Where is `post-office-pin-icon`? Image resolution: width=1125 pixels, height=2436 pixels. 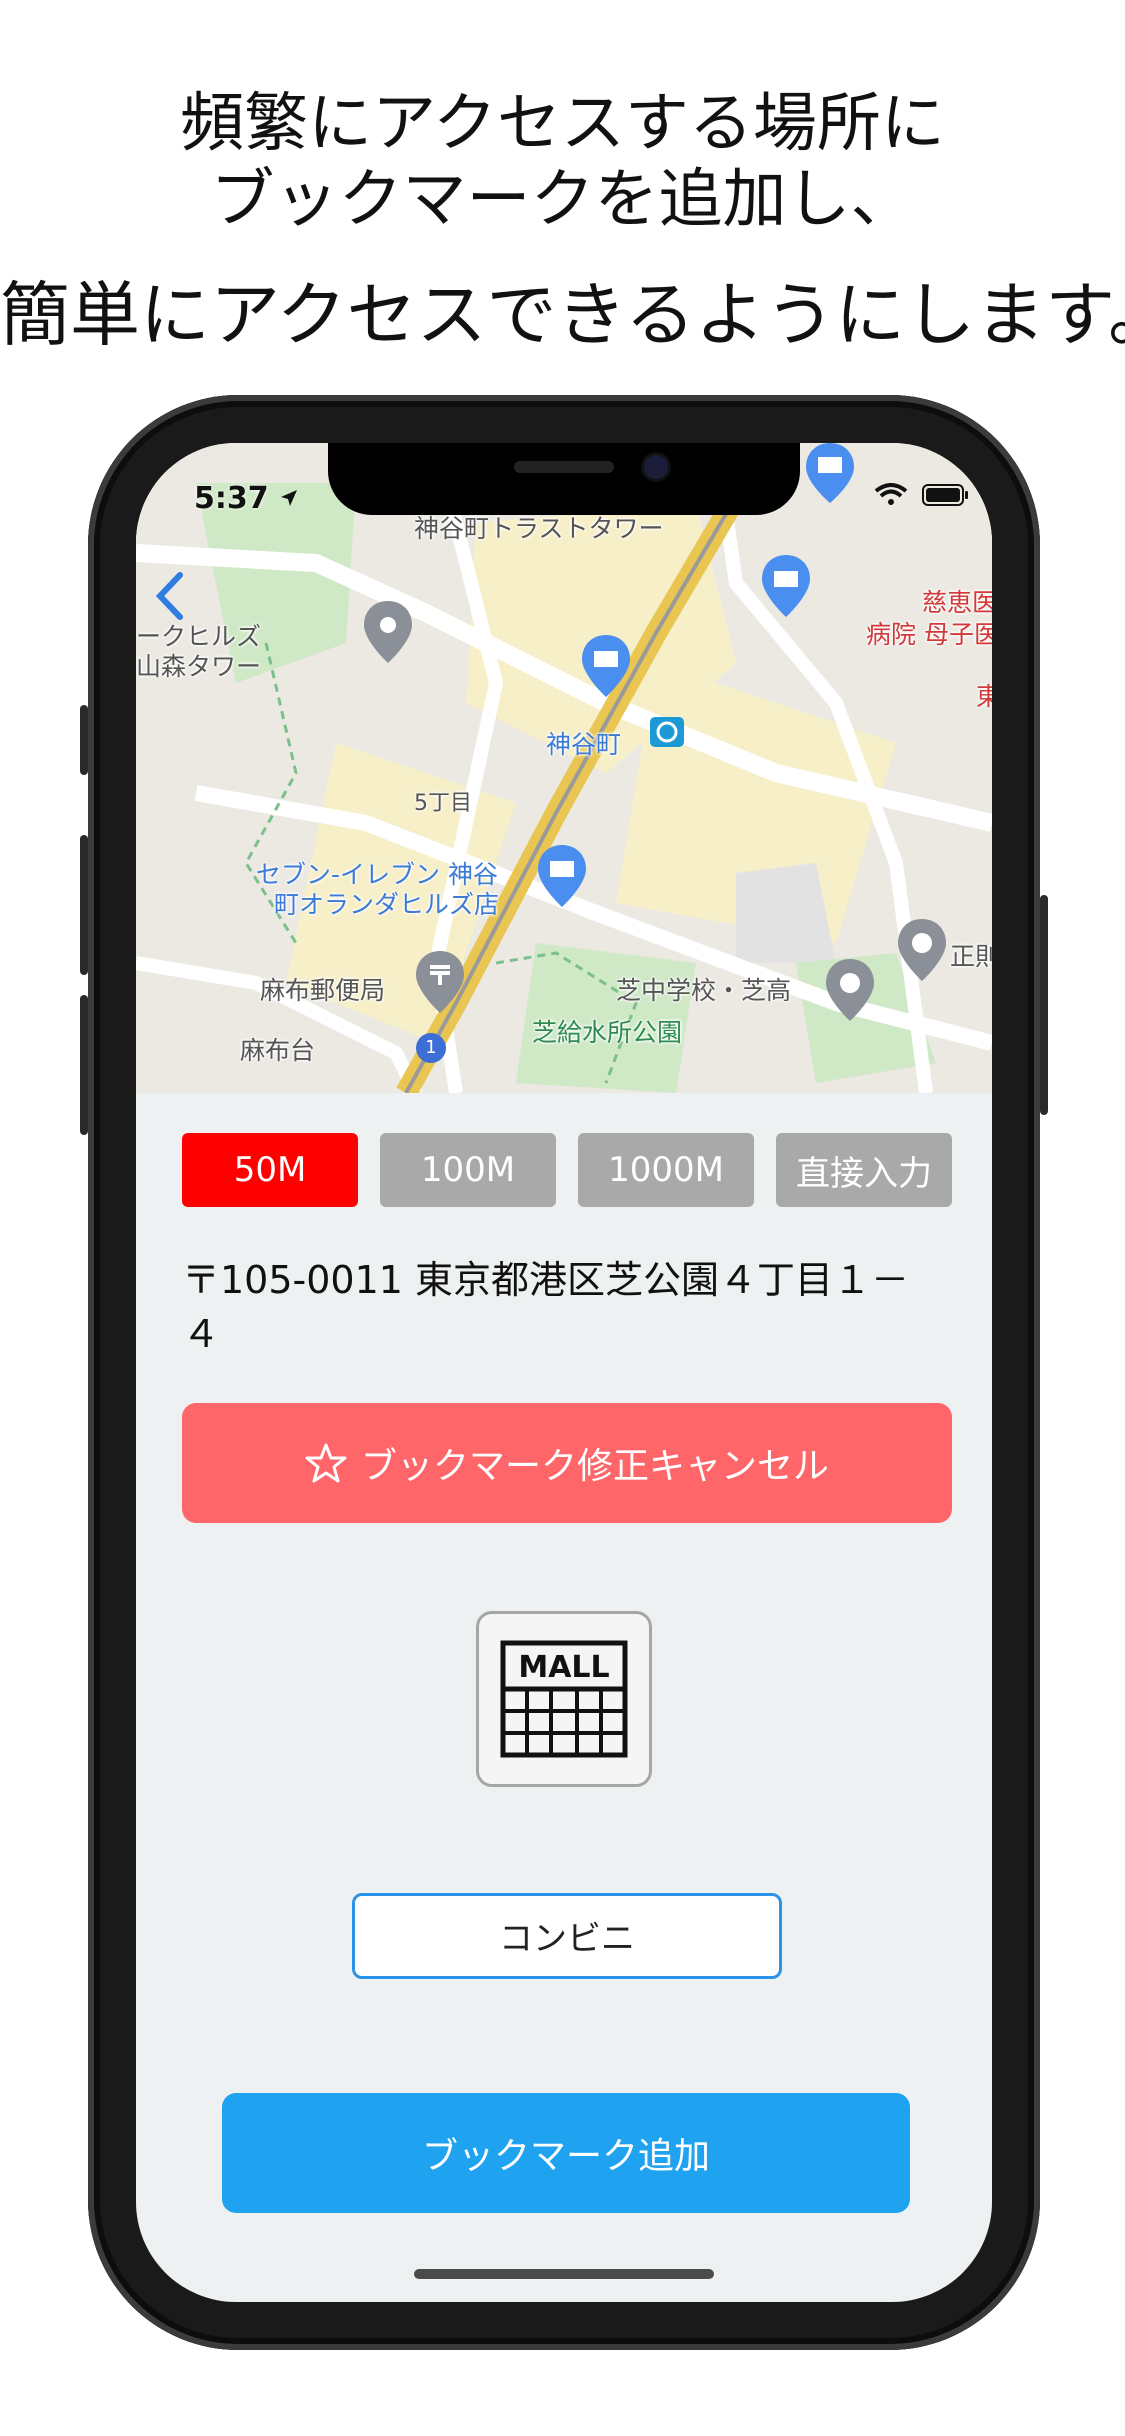 post-office-pin-icon is located at coordinates (440, 982).